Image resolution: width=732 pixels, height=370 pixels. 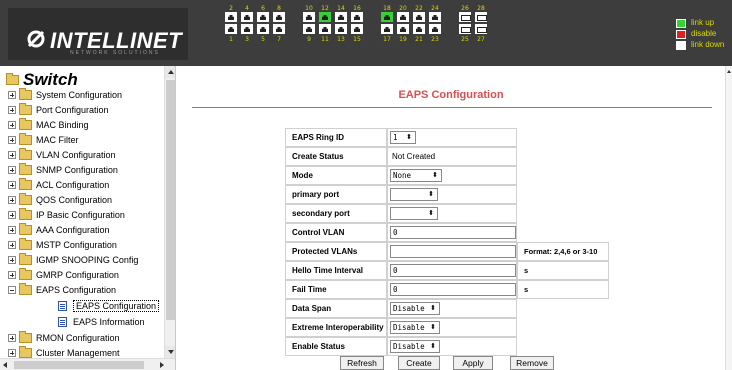 I want to click on port-8-icon, so click(x=279, y=17).